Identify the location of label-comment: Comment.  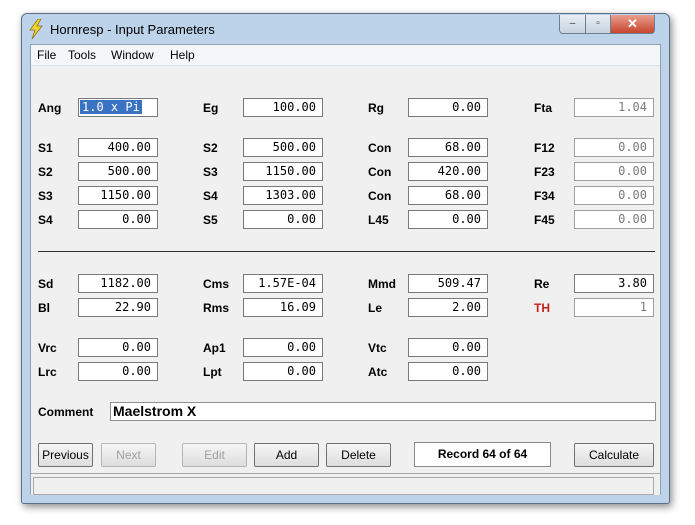
(66, 412).